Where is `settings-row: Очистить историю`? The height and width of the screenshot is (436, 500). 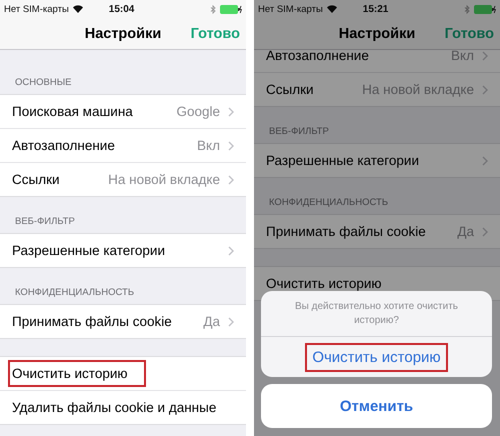
settings-row: Очистить историю is located at coordinates (123, 374).